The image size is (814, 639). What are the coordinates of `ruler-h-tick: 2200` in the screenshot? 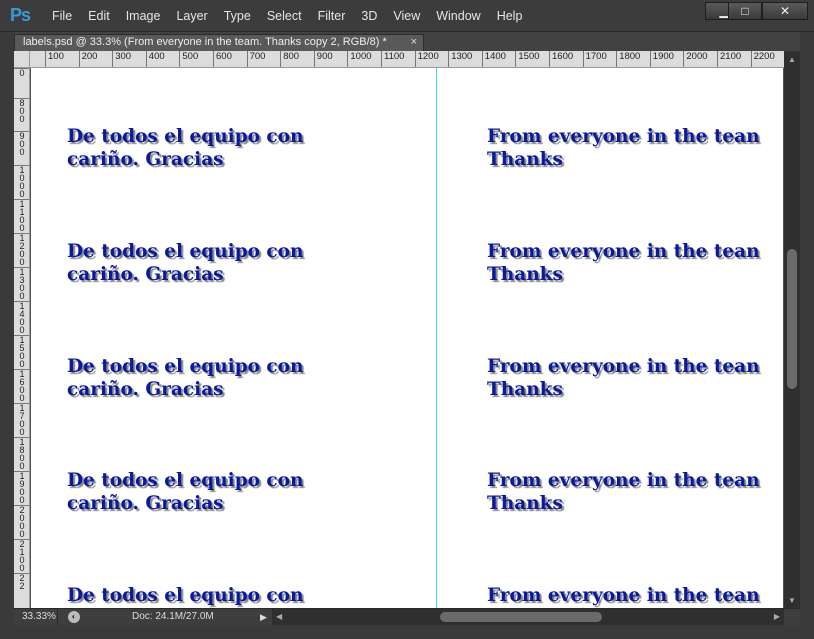 It's located at (762, 59).